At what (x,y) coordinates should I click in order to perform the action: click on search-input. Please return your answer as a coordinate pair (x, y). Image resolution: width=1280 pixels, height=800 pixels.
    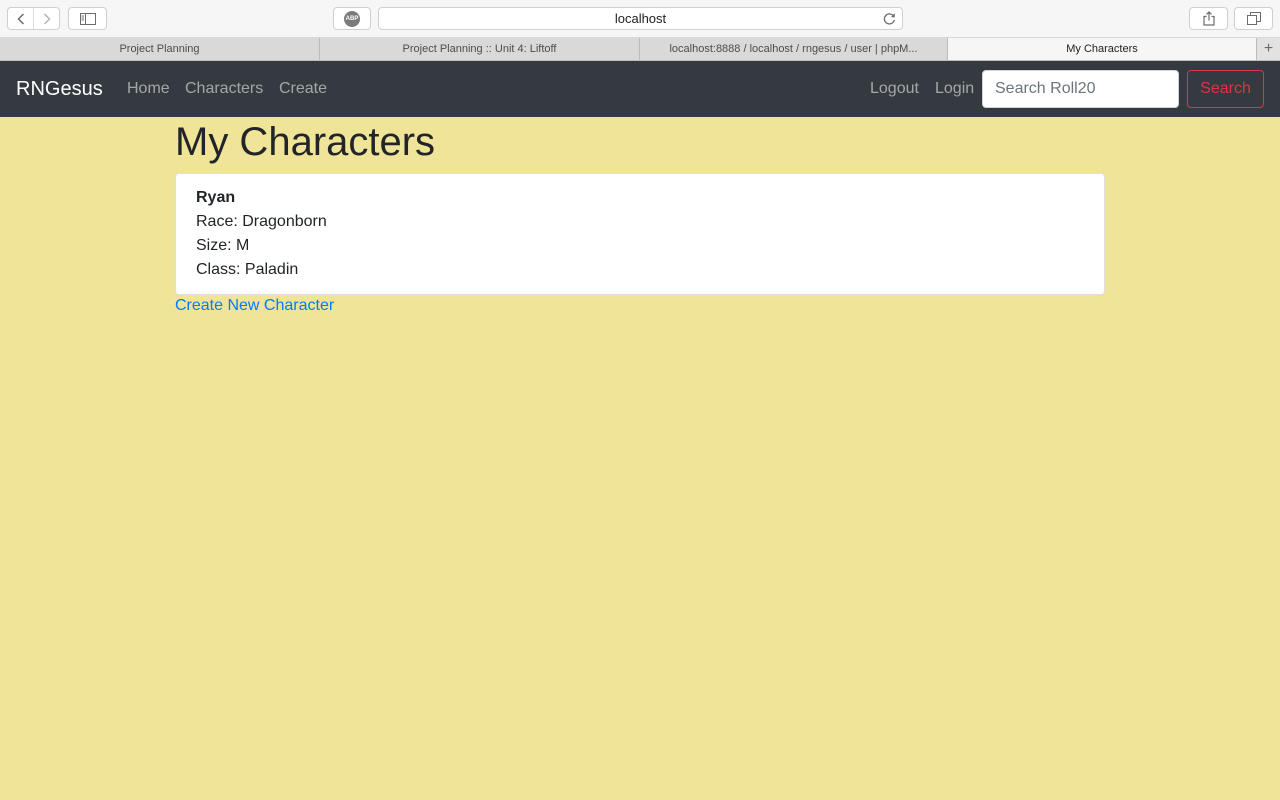
    Looking at the image, I should click on (1080, 89).